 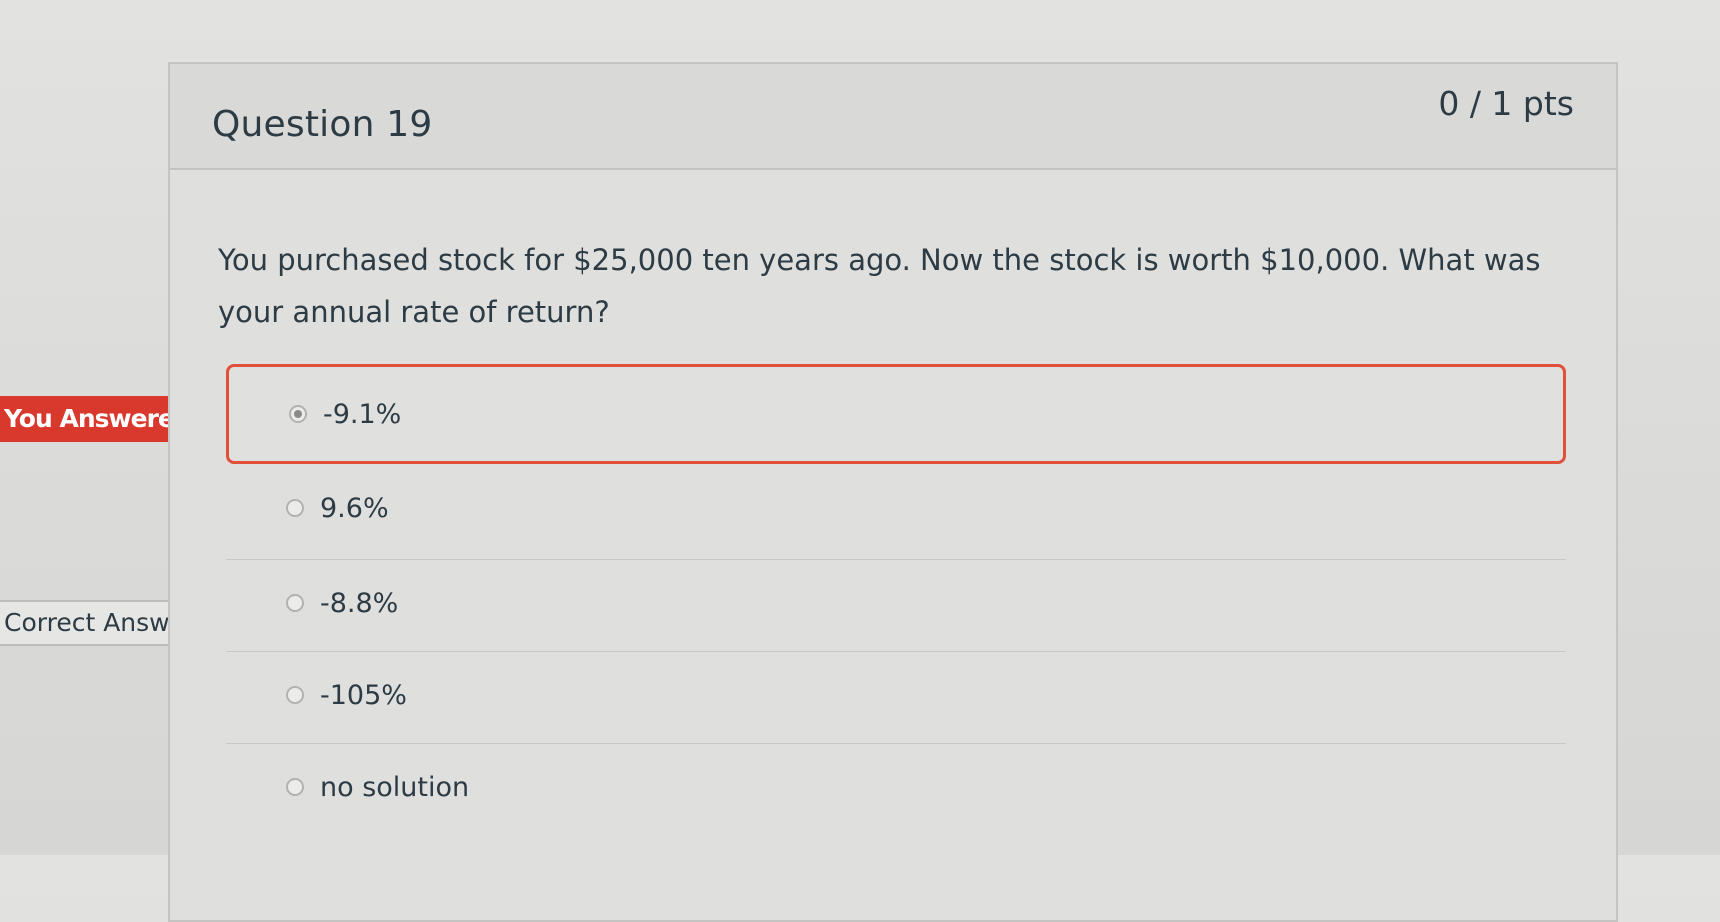 I want to click on question-header: Question 19 0 / 1 pts, so click(x=893, y=117).